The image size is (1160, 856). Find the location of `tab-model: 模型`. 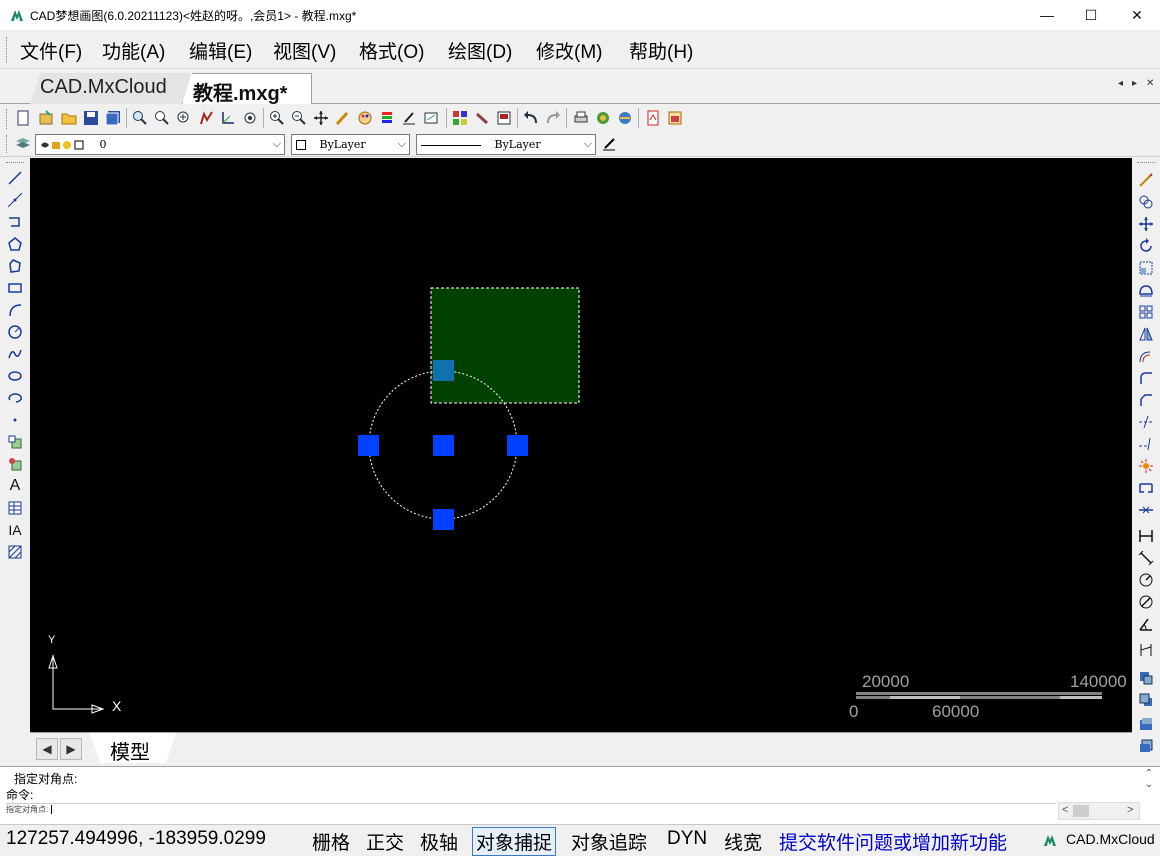

tab-model: 模型 is located at coordinates (133, 748).